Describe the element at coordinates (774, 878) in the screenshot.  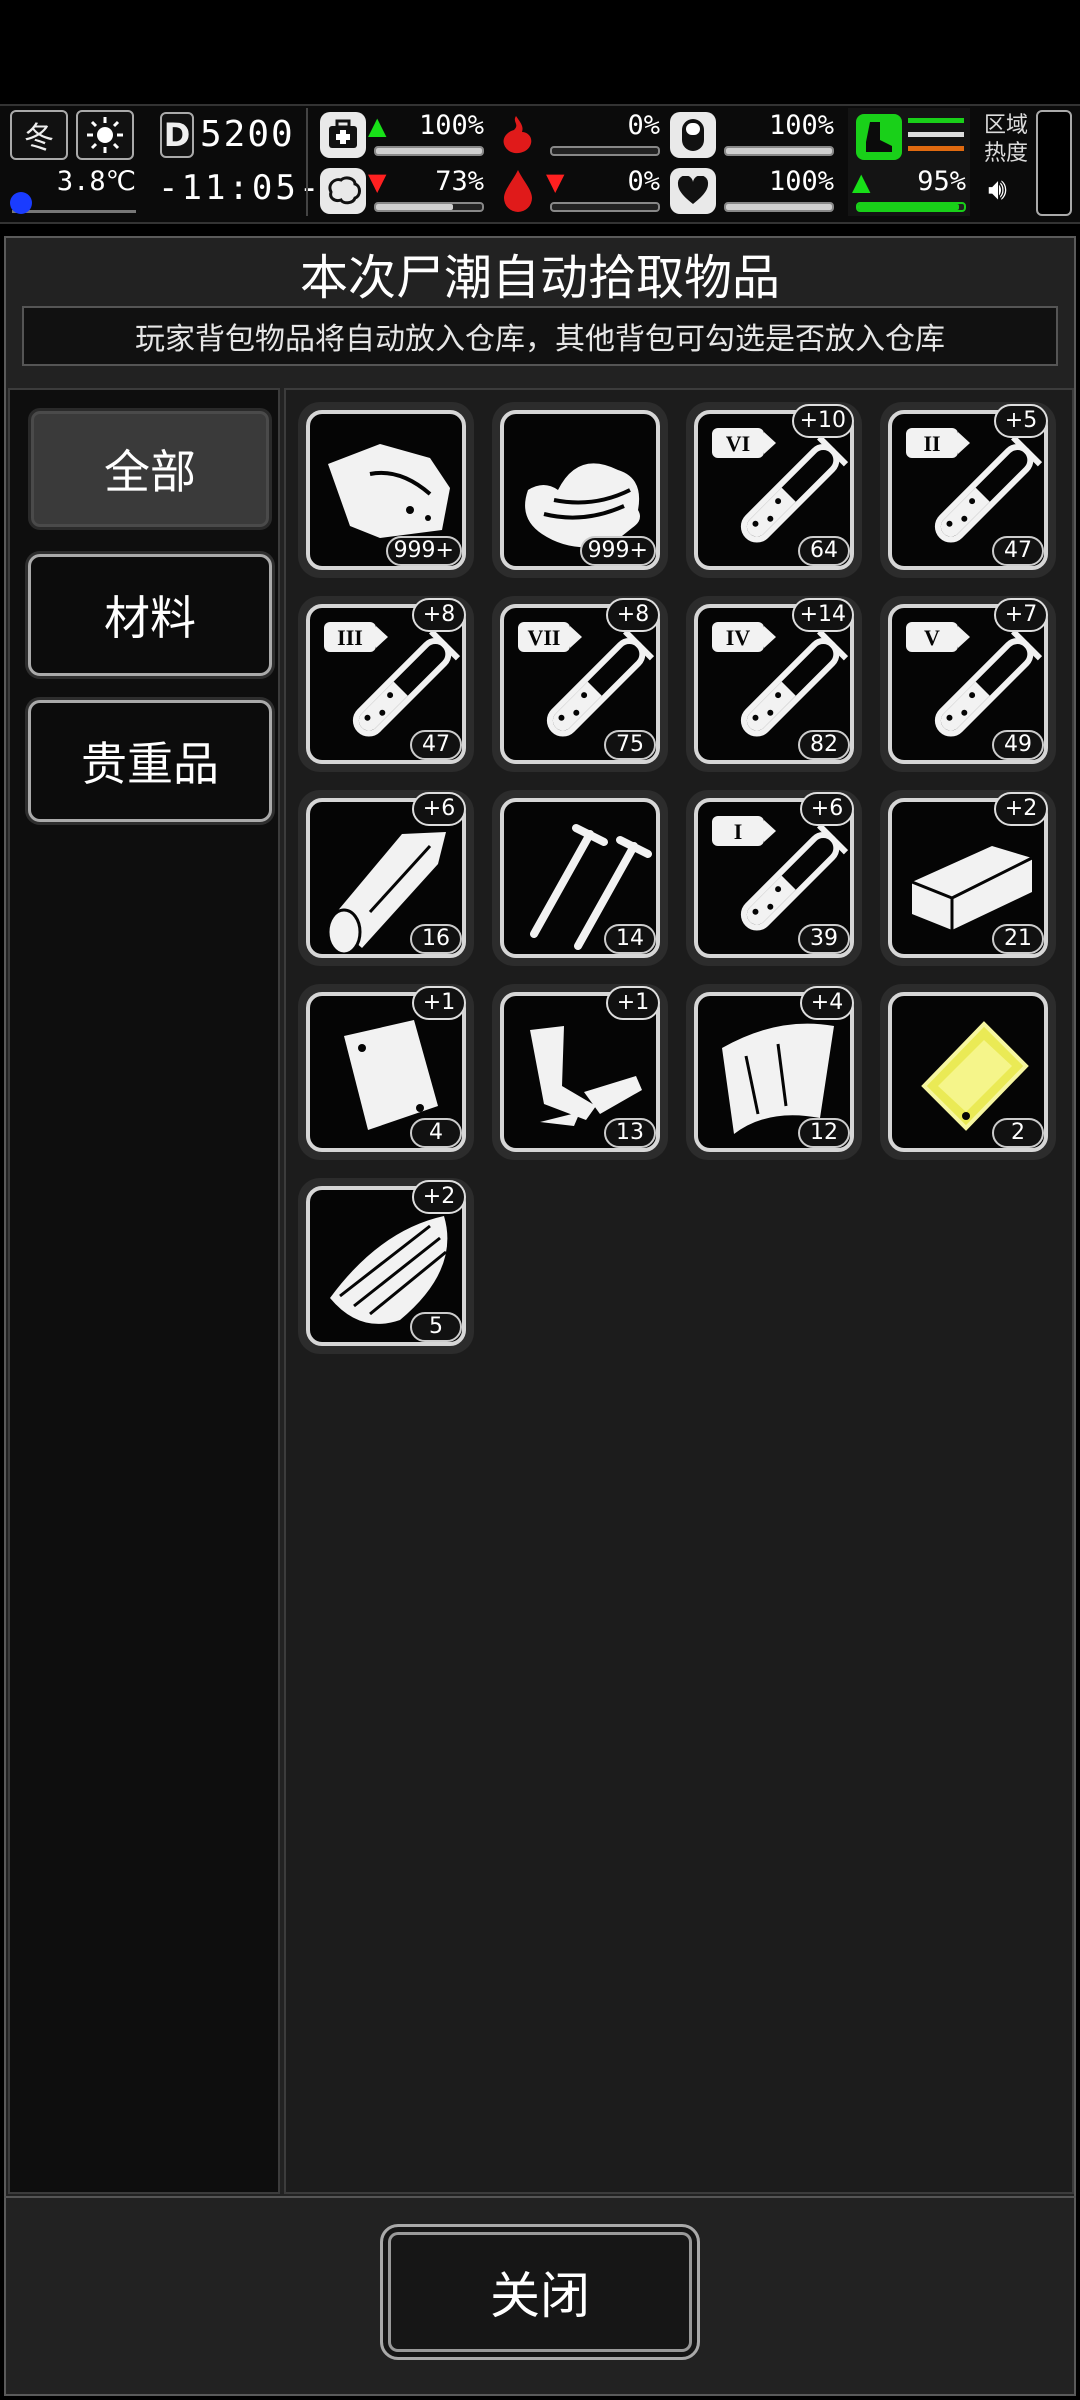
I see `item-slot: I 39 +6` at that location.